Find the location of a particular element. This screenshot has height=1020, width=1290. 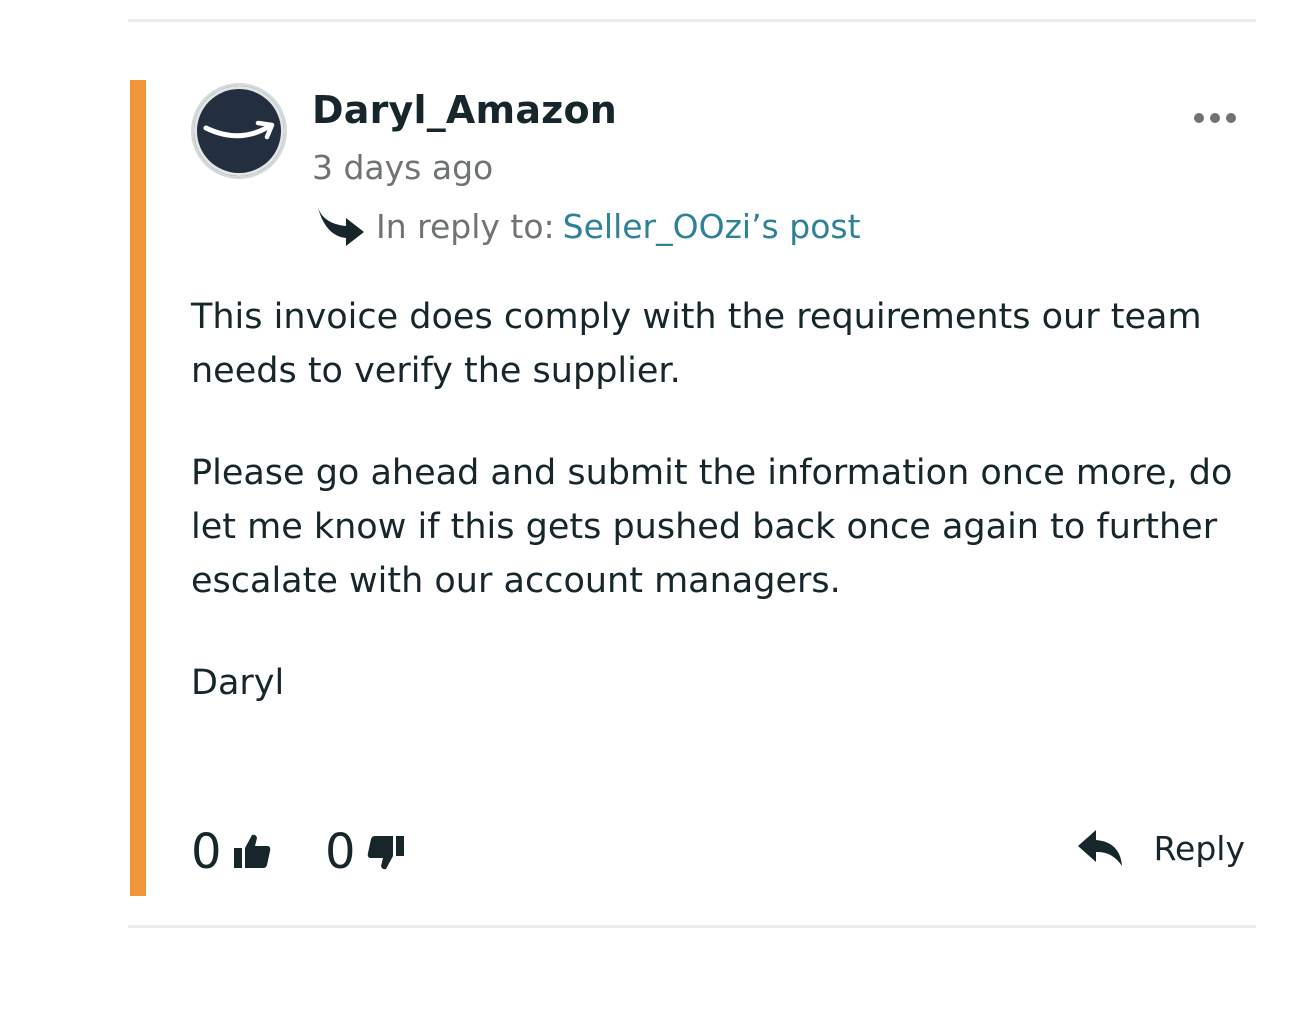

reply-arrow-icon is located at coordinates (1099, 848).